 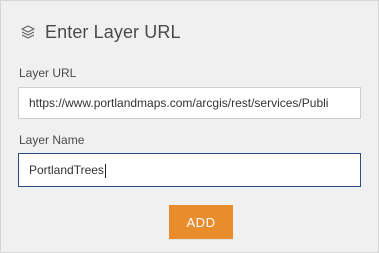 I want to click on layer-name-label: Layer Name, so click(x=52, y=140).